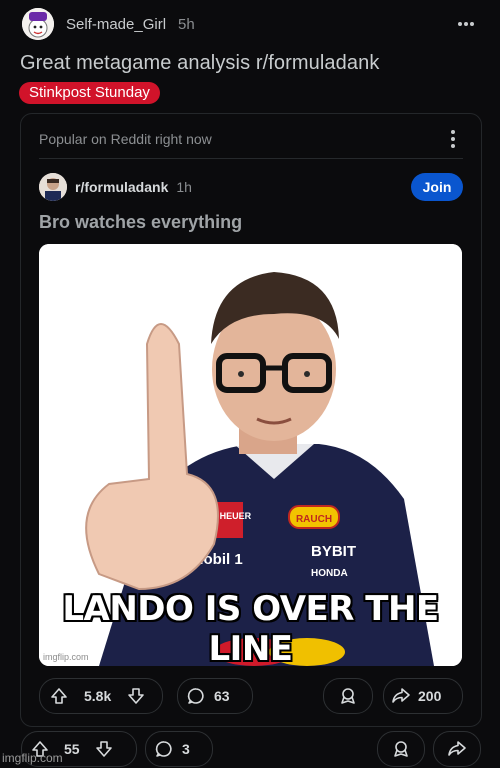  What do you see at coordinates (186, 749) in the screenshot?
I see `comment-count: 3` at bounding box center [186, 749].